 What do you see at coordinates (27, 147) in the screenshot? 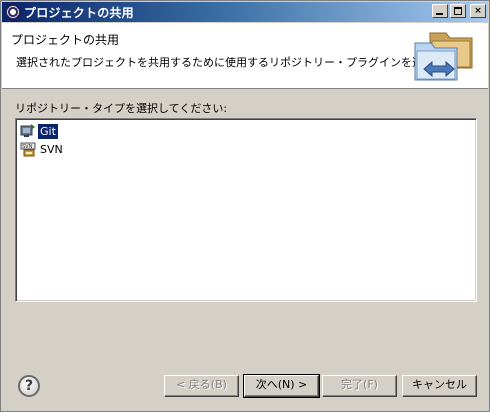
I see `svg-text: SVN` at bounding box center [27, 147].